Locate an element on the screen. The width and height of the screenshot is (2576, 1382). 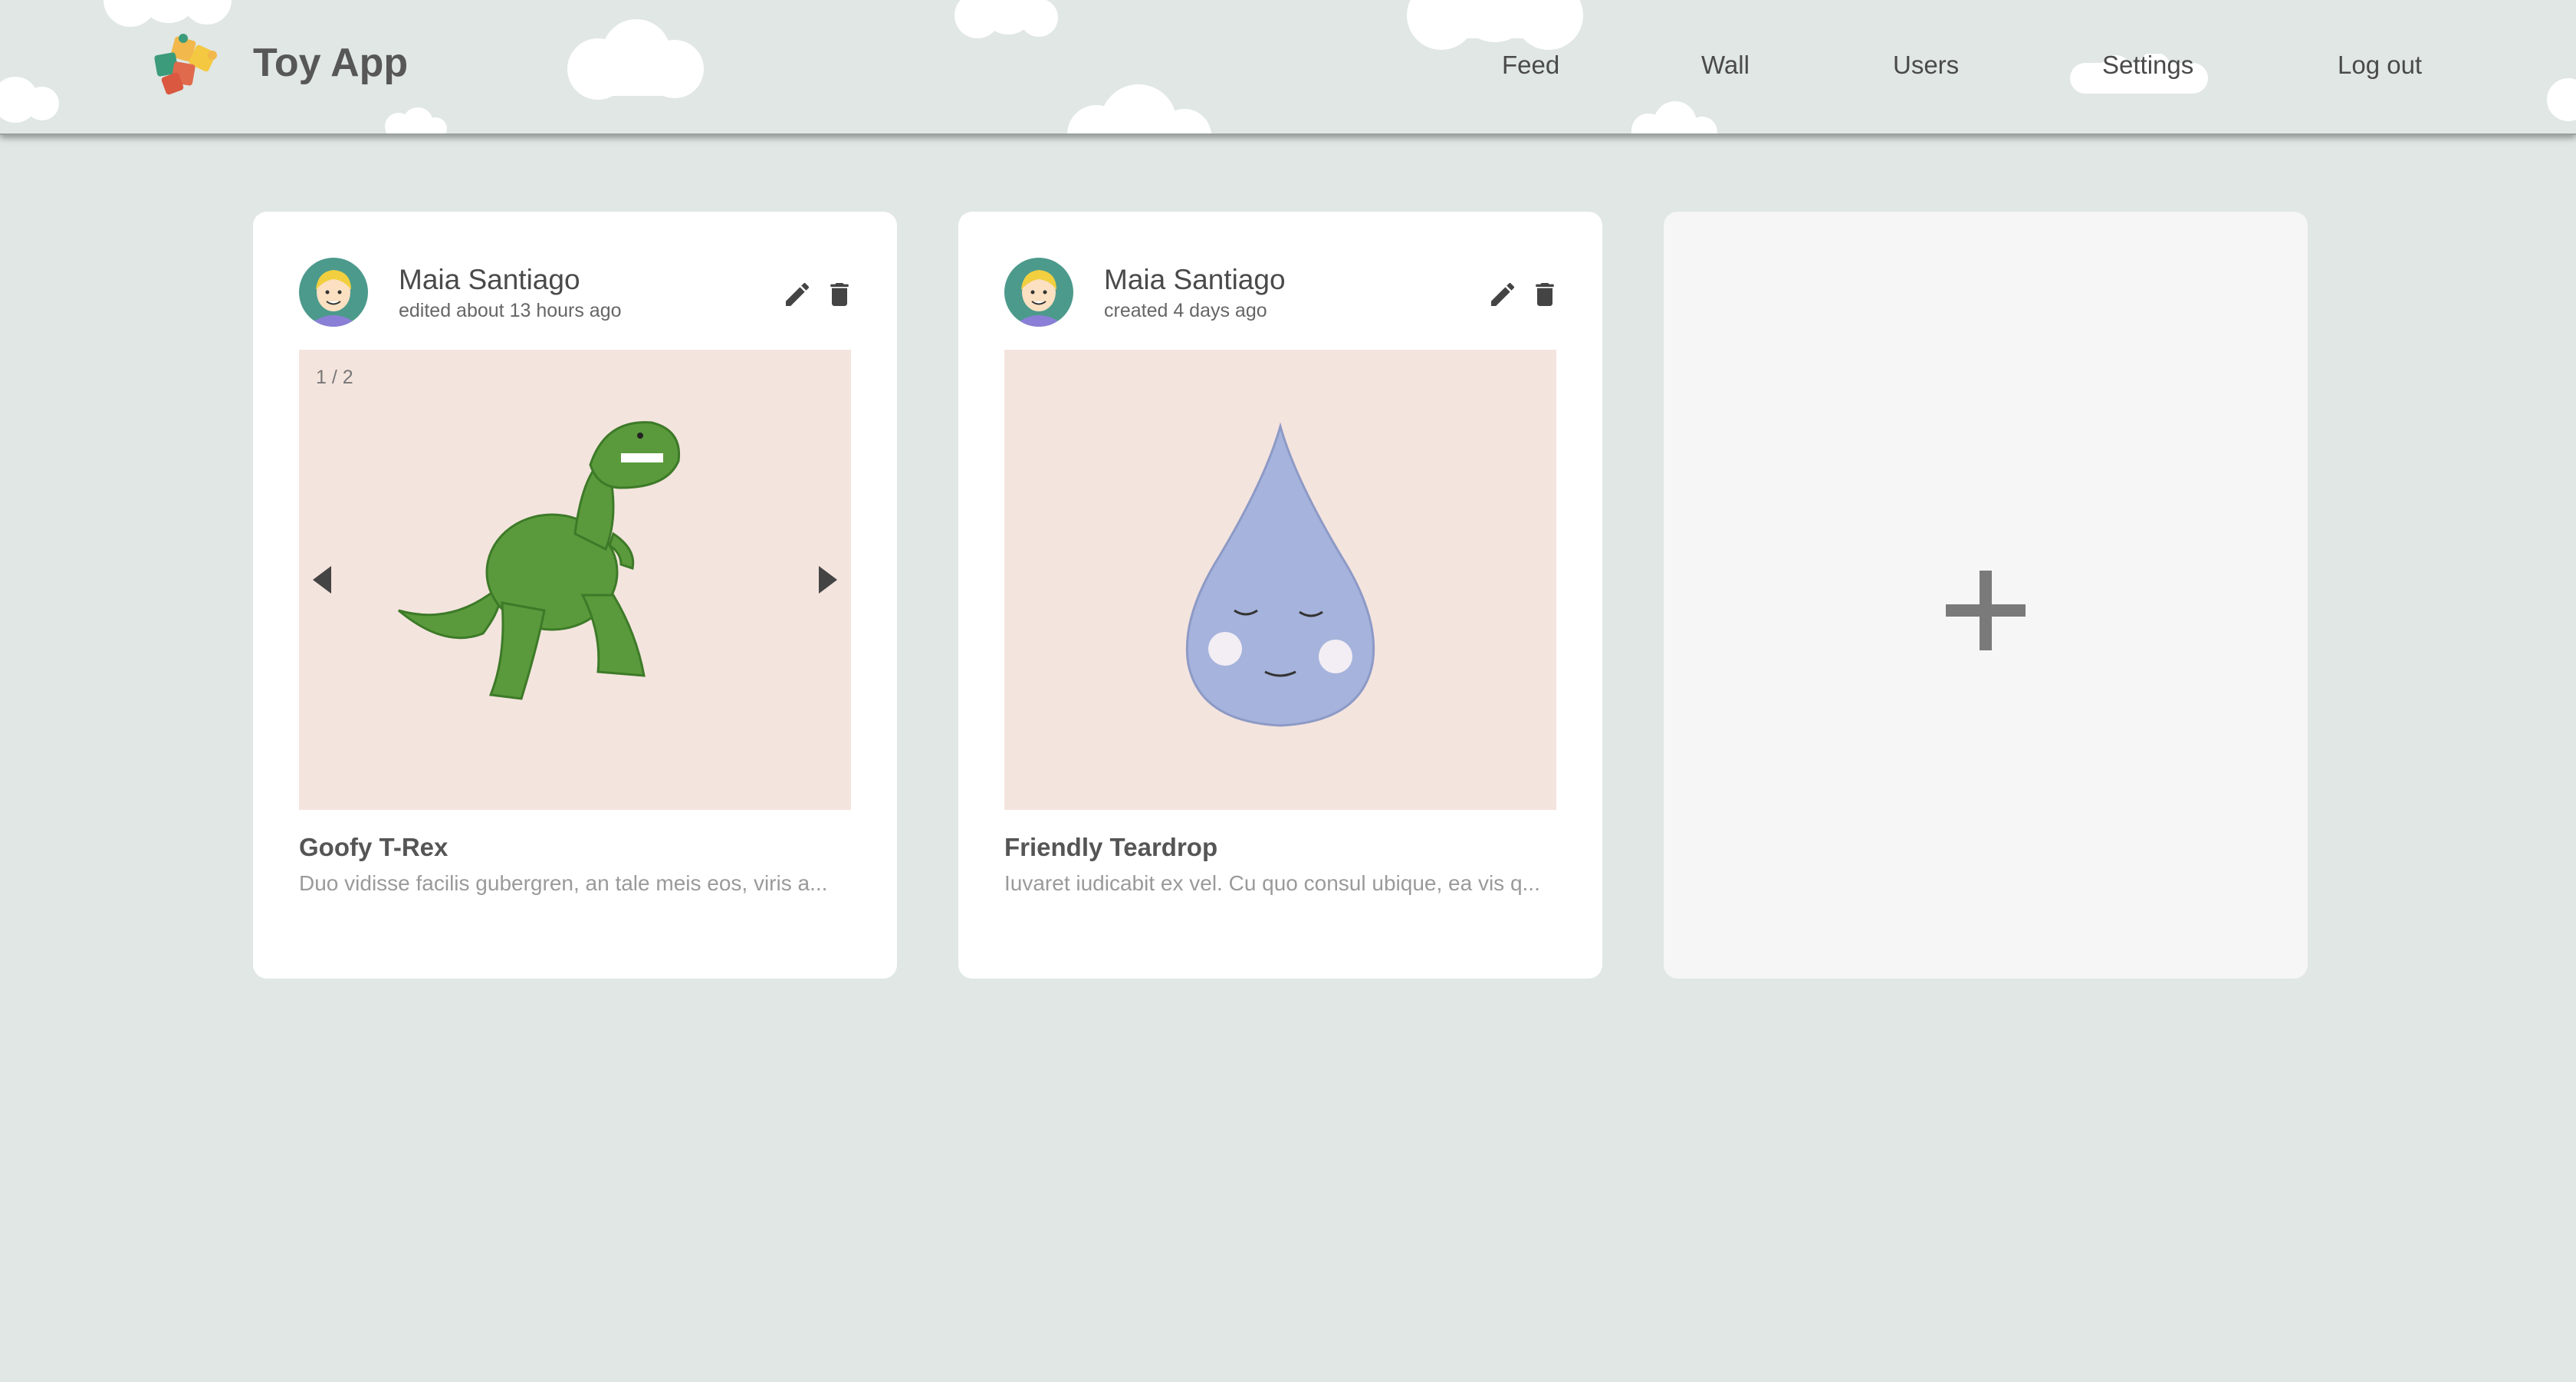
nav-log-out: Log out is located at coordinates (2380, 65).